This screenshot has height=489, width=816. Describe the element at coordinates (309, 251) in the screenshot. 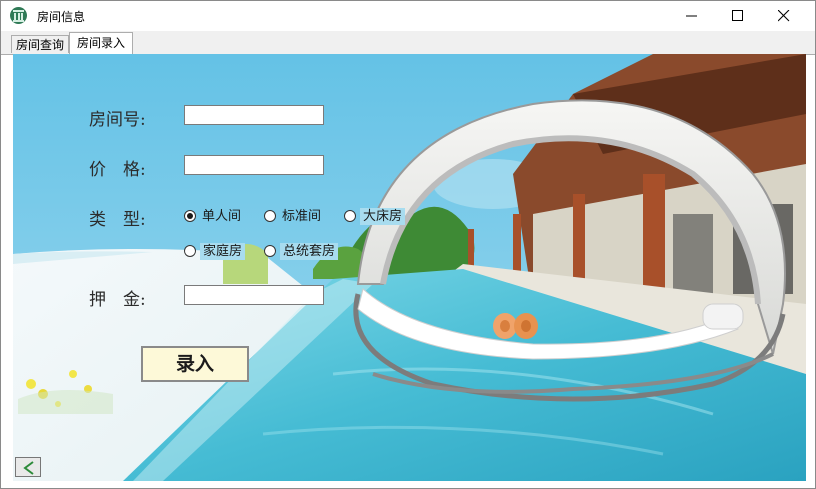

I see `room-type-option-label: 总统套房` at that location.